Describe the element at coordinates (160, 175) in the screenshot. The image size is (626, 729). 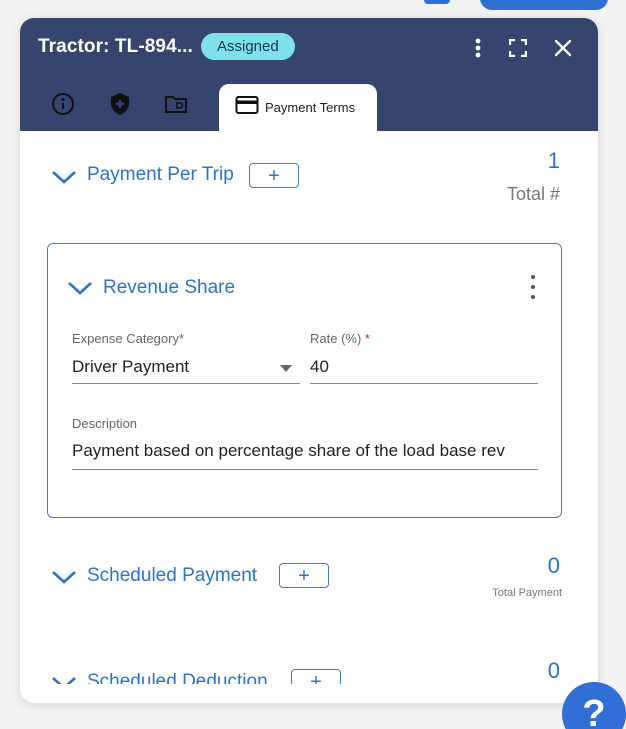
I see `payment-per-trip-title: Payment Per Trip` at that location.